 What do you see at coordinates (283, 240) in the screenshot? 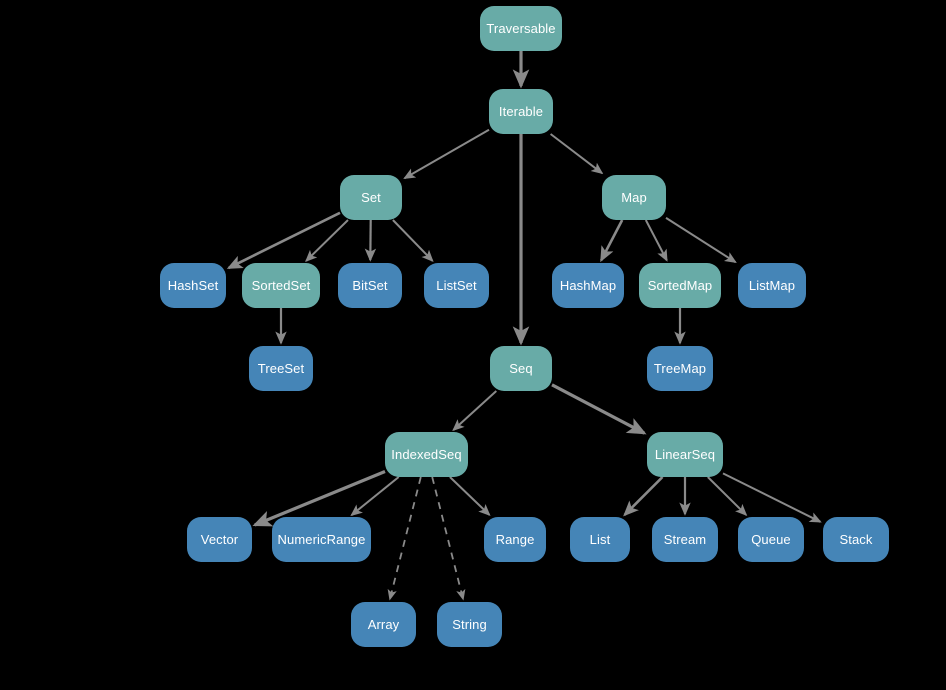
I see `edge-set-to-hashset` at bounding box center [283, 240].